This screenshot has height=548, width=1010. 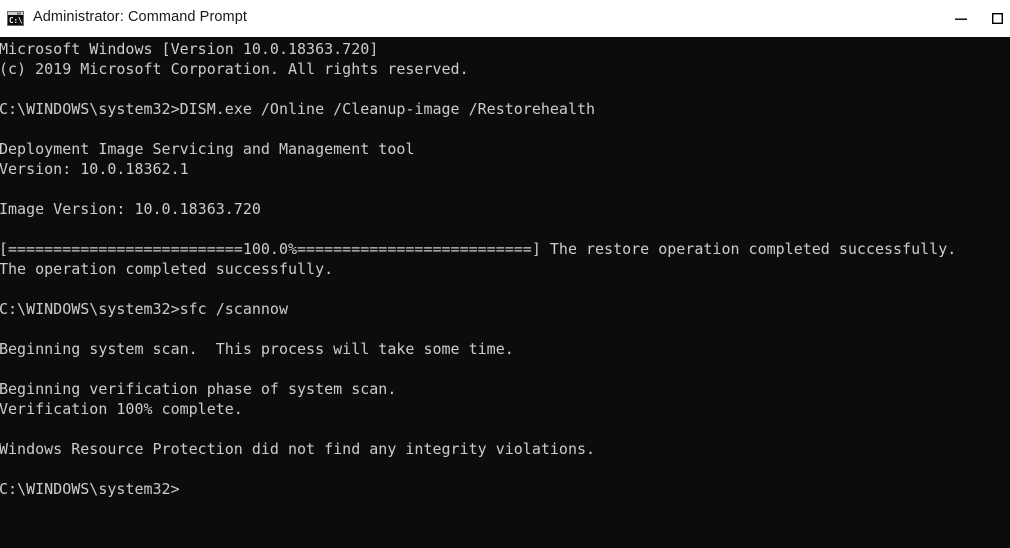 I want to click on window-titlebar: C:\ Administrator: Command Prompt, so click(x=505, y=18).